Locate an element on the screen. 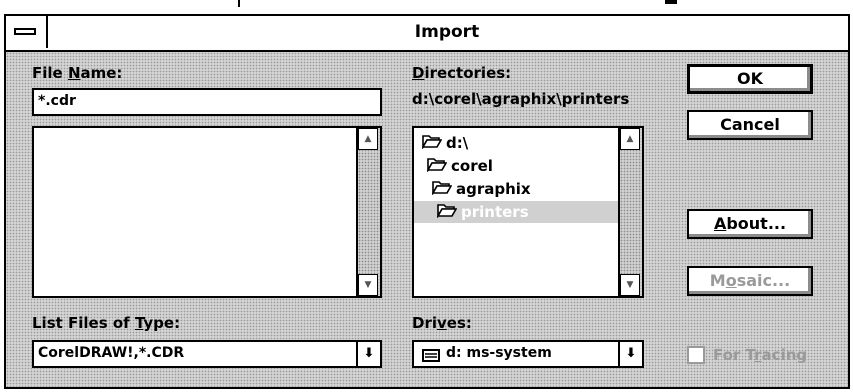  cancel-button: Cancel is located at coordinates (750, 125).